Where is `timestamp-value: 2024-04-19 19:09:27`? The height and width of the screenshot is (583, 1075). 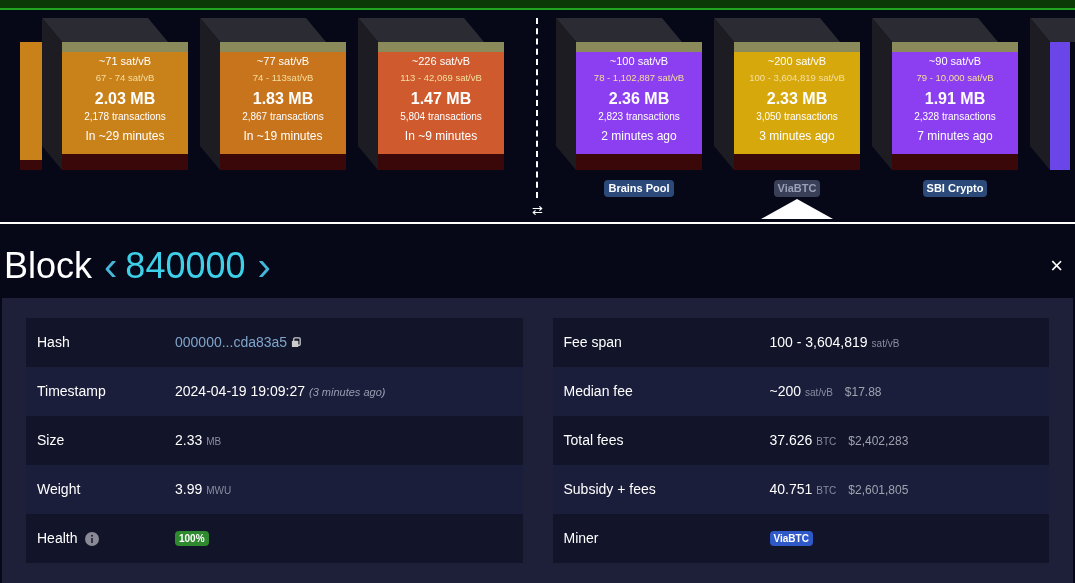 timestamp-value: 2024-04-19 19:09:27 is located at coordinates (240, 391).